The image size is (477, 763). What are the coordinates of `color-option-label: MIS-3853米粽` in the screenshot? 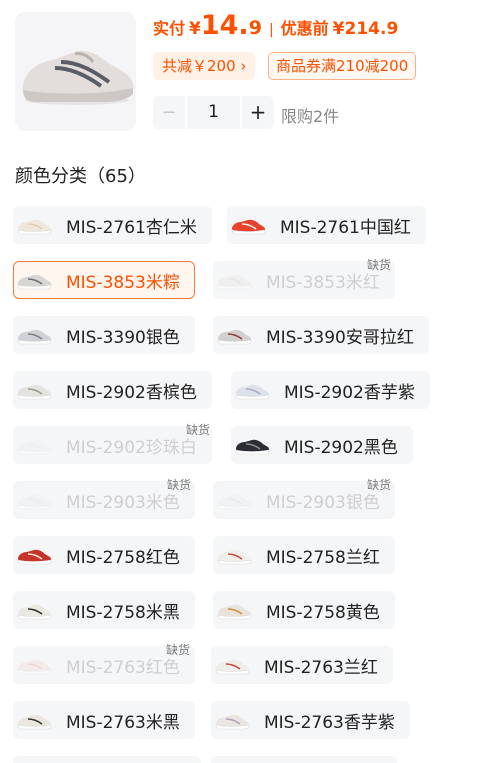 It's located at (123, 282).